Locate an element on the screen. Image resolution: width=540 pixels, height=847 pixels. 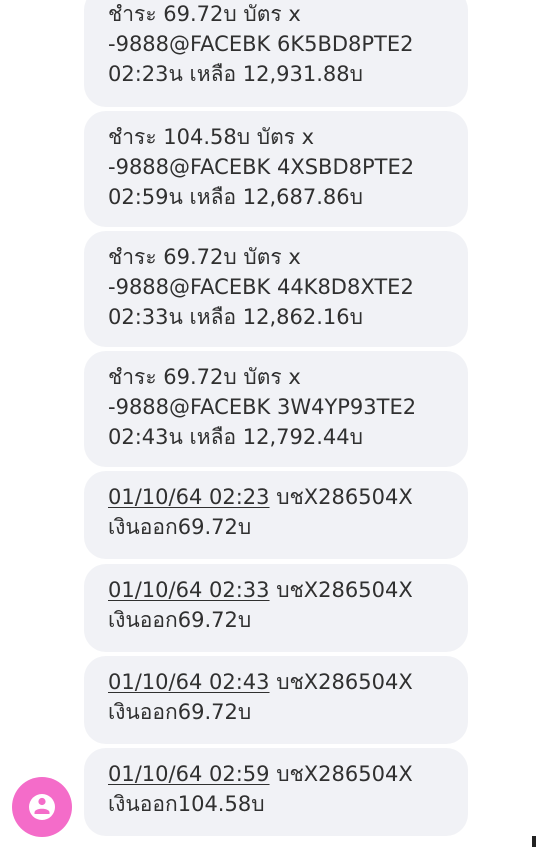
avatar is located at coordinates (42, 807).